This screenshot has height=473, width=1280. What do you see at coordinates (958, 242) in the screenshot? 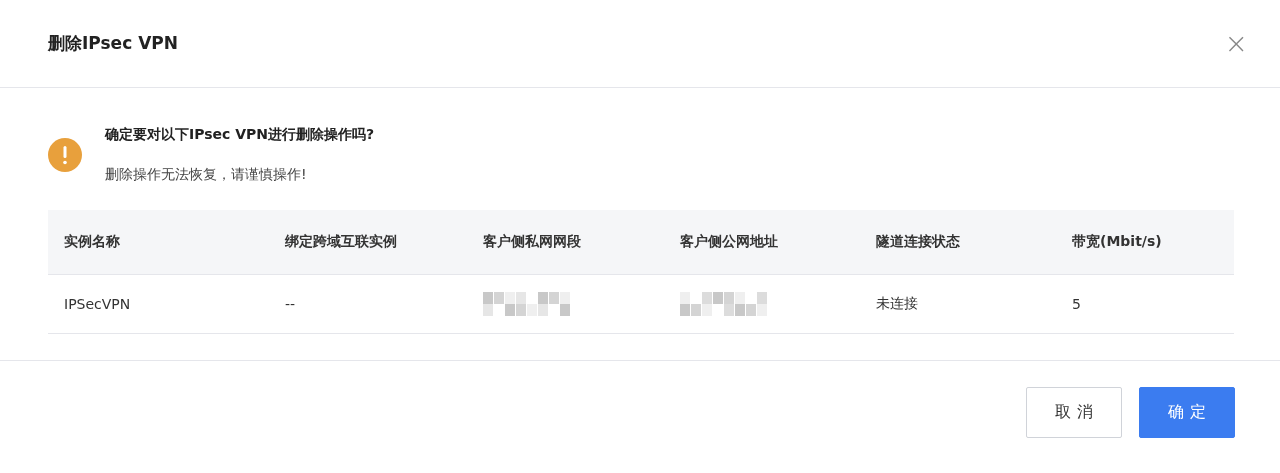
I see `column-header: 隧道连接状态` at bounding box center [958, 242].